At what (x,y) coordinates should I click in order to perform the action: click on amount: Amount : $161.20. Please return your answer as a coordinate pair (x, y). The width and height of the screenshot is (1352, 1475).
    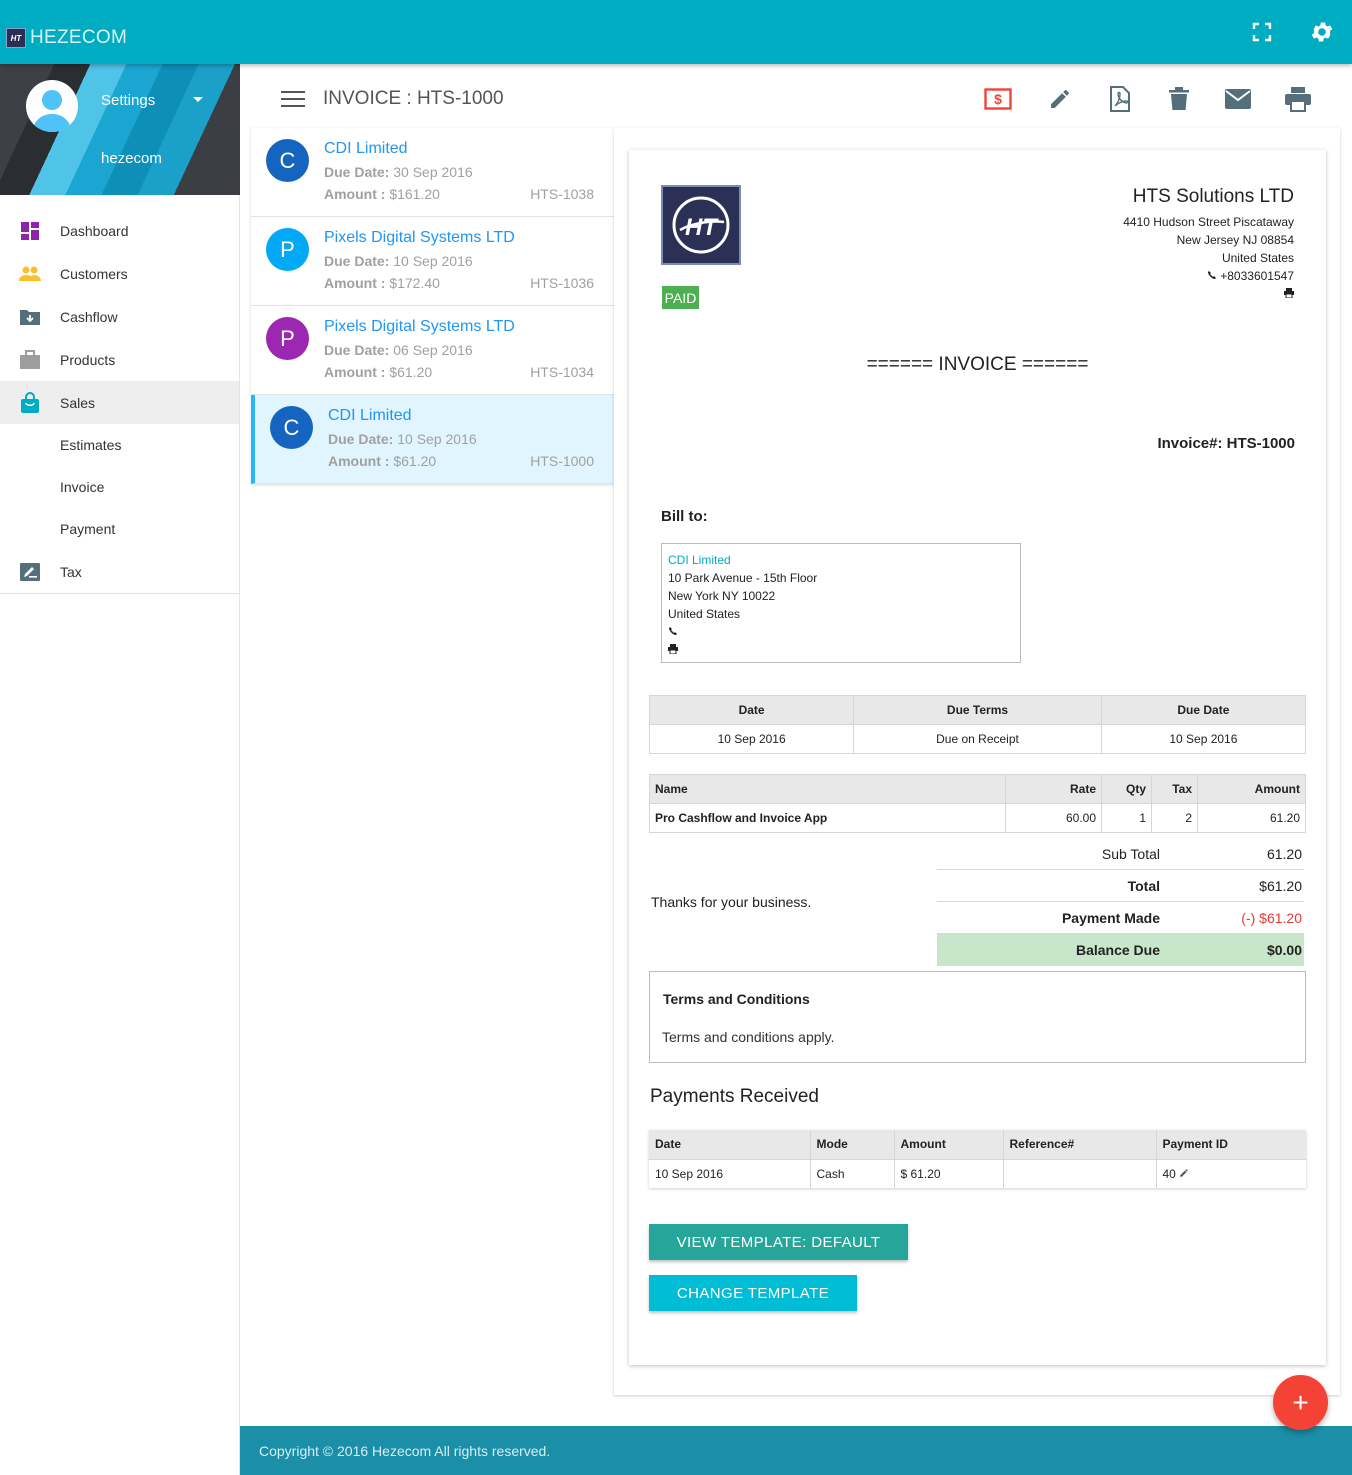
    Looking at the image, I should click on (382, 194).